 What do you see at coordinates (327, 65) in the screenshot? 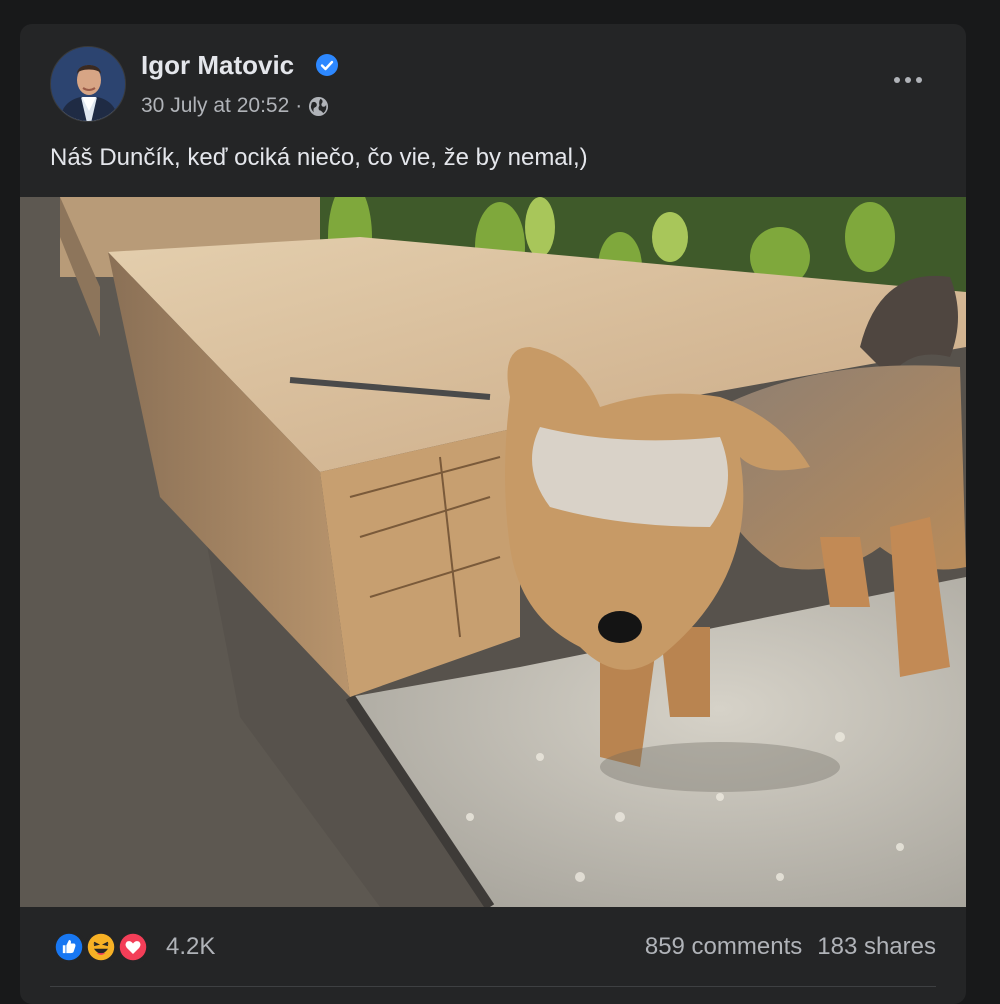
I see `verified-badge-icon` at bounding box center [327, 65].